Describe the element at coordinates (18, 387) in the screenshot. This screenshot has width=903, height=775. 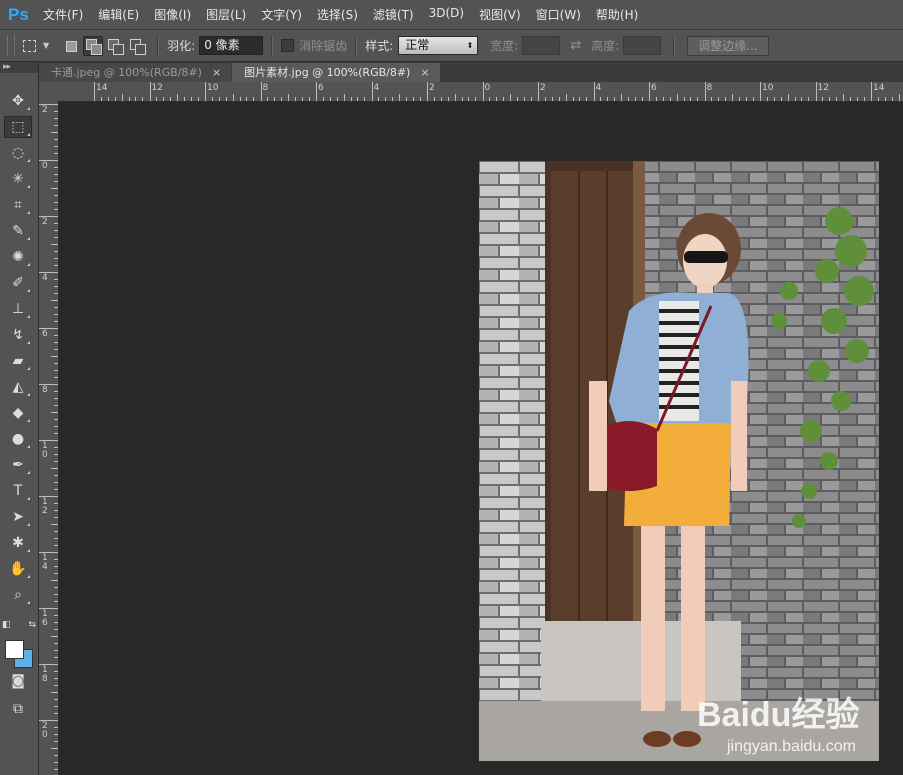
I see `paint-bucket-icon: ◭` at that location.